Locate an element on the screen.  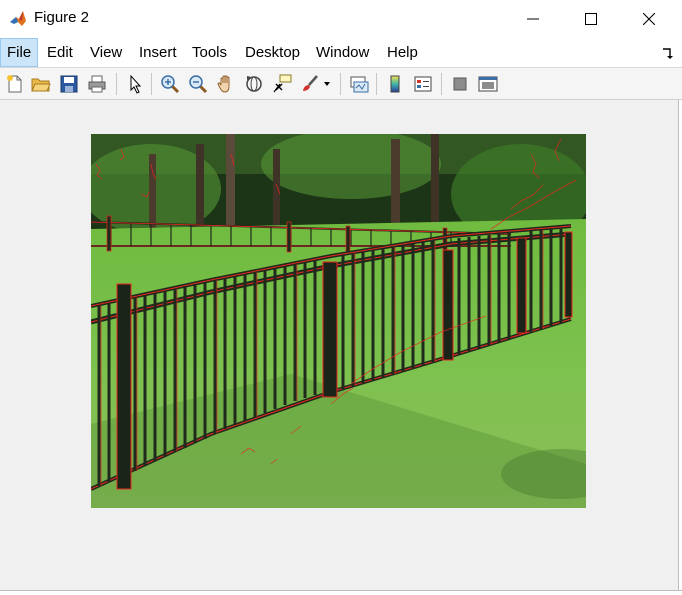
print-icon is located at coordinates (97, 84).